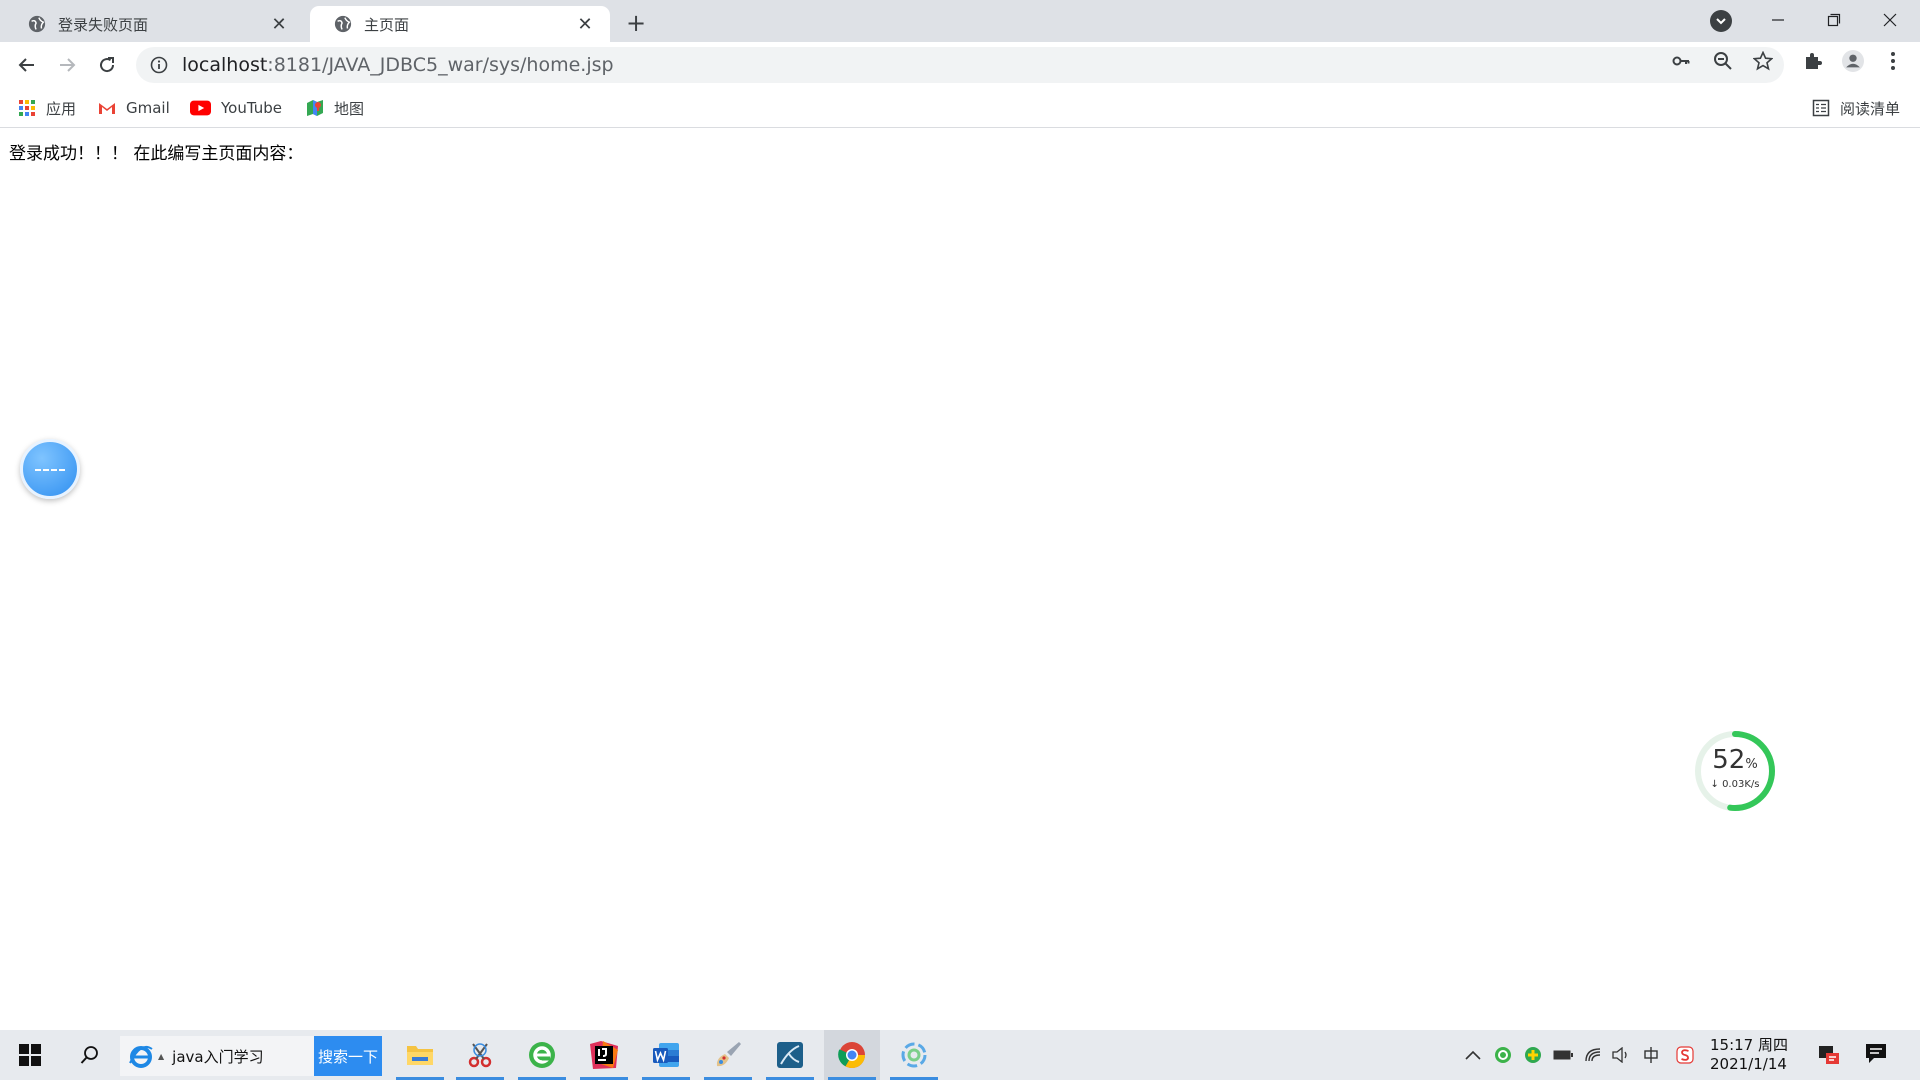  I want to click on floating-assistant-ball, so click(50, 469).